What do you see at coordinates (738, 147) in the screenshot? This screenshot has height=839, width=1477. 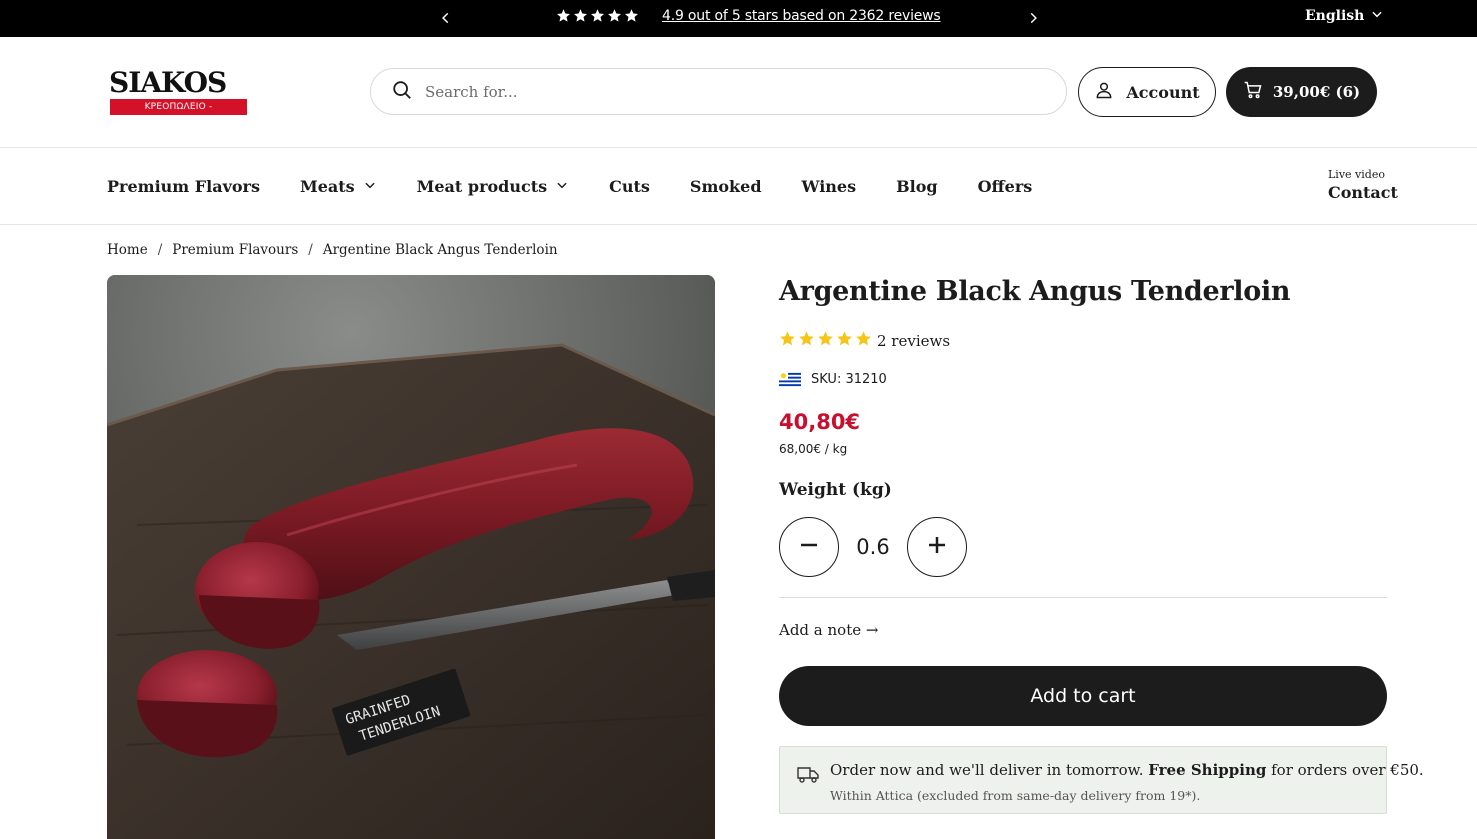 I see `header-divider` at bounding box center [738, 147].